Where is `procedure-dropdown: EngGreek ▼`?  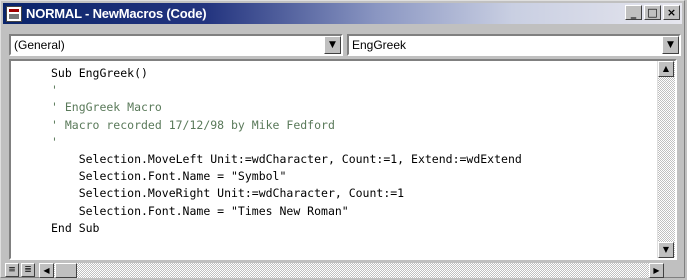
procedure-dropdown: EngGreek ▼ is located at coordinates (514, 45).